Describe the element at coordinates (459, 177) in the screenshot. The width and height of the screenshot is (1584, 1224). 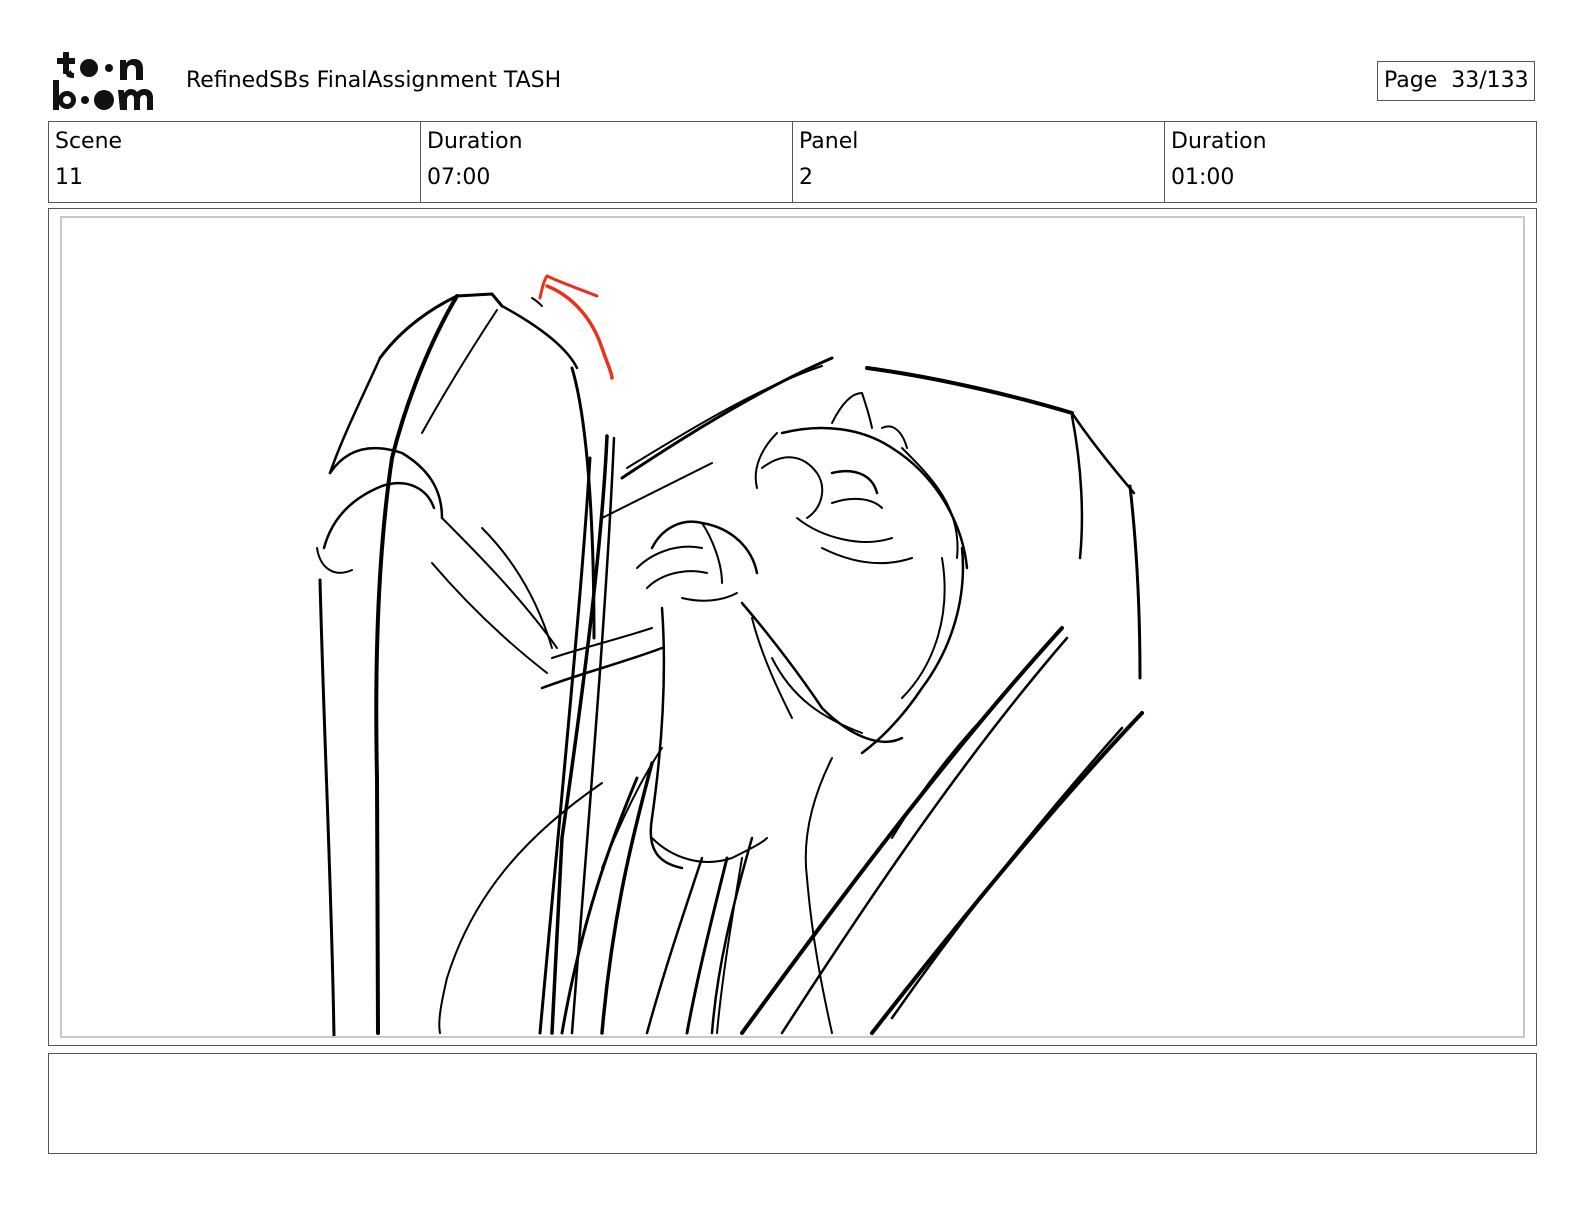
I see `scene-duration-value: 07:00` at that location.